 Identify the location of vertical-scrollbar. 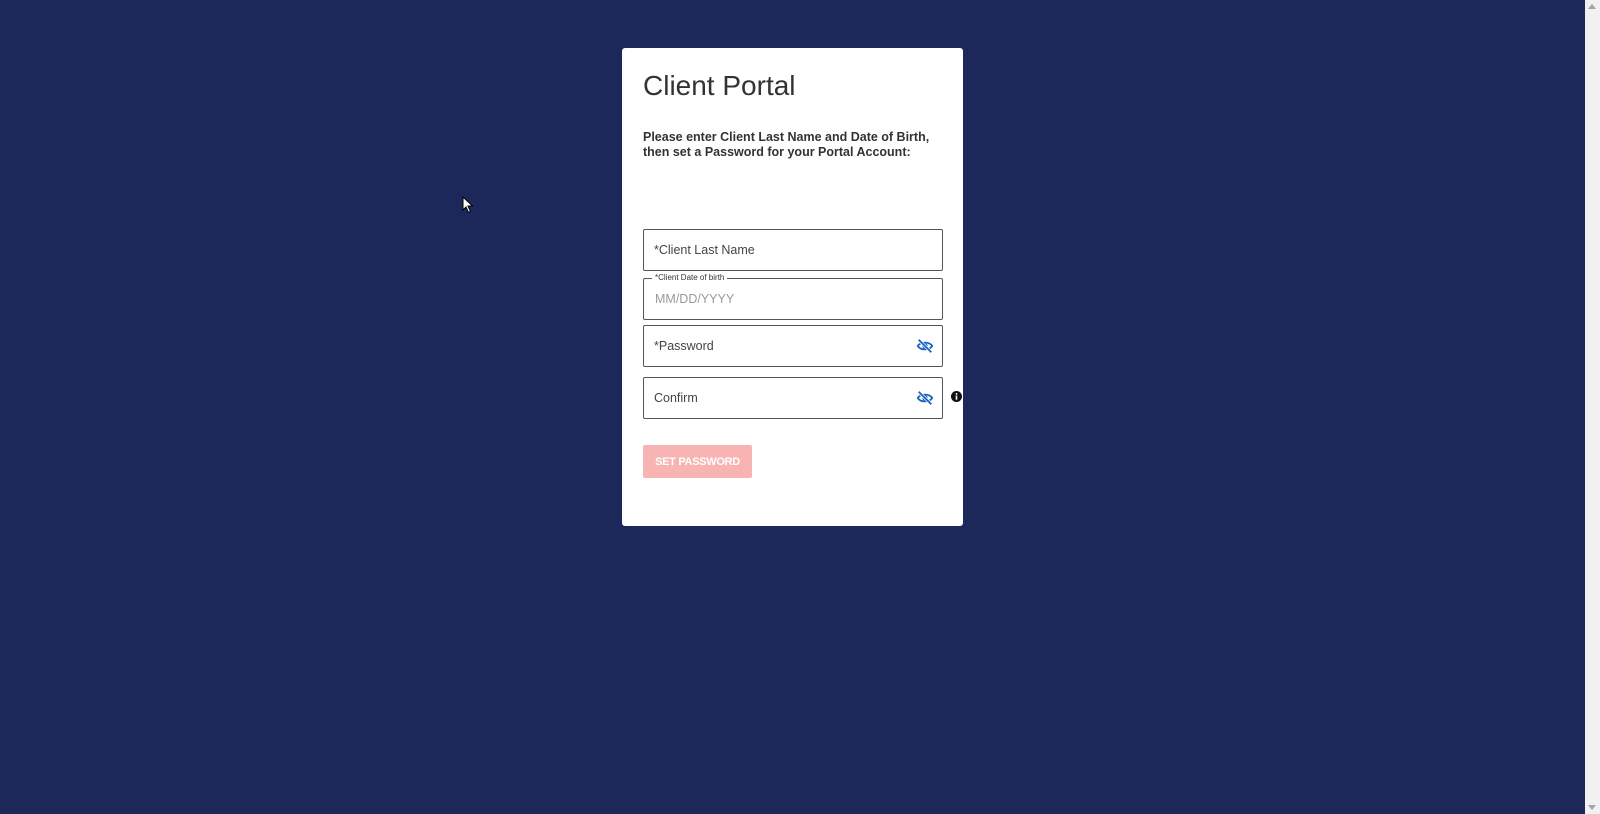
(1592, 407).